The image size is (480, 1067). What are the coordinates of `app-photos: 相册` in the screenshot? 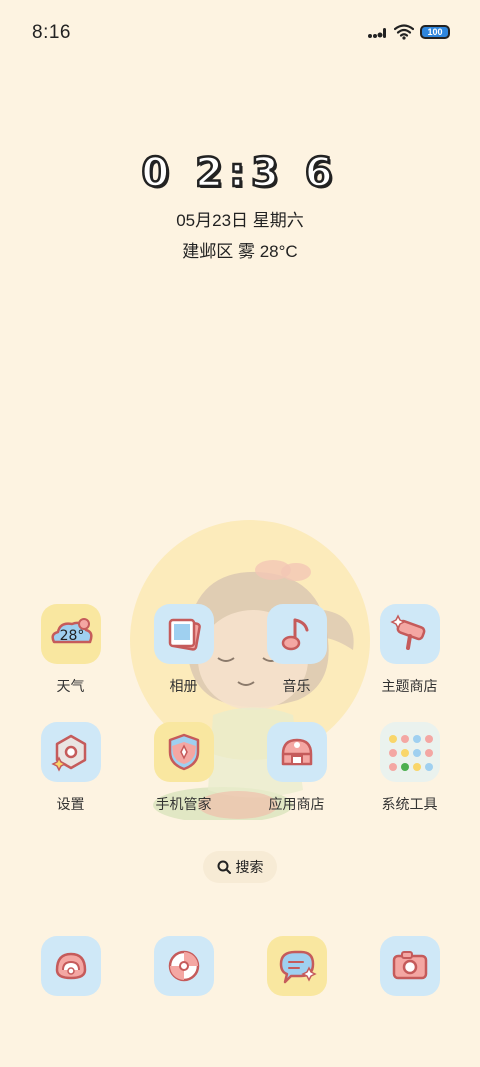 It's located at (183, 650).